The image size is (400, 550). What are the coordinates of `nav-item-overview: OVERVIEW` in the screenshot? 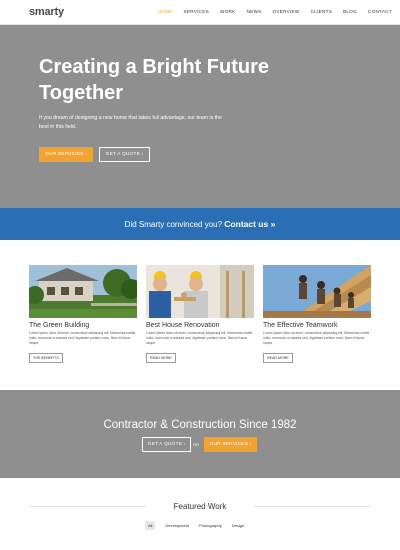 It's located at (285, 11).